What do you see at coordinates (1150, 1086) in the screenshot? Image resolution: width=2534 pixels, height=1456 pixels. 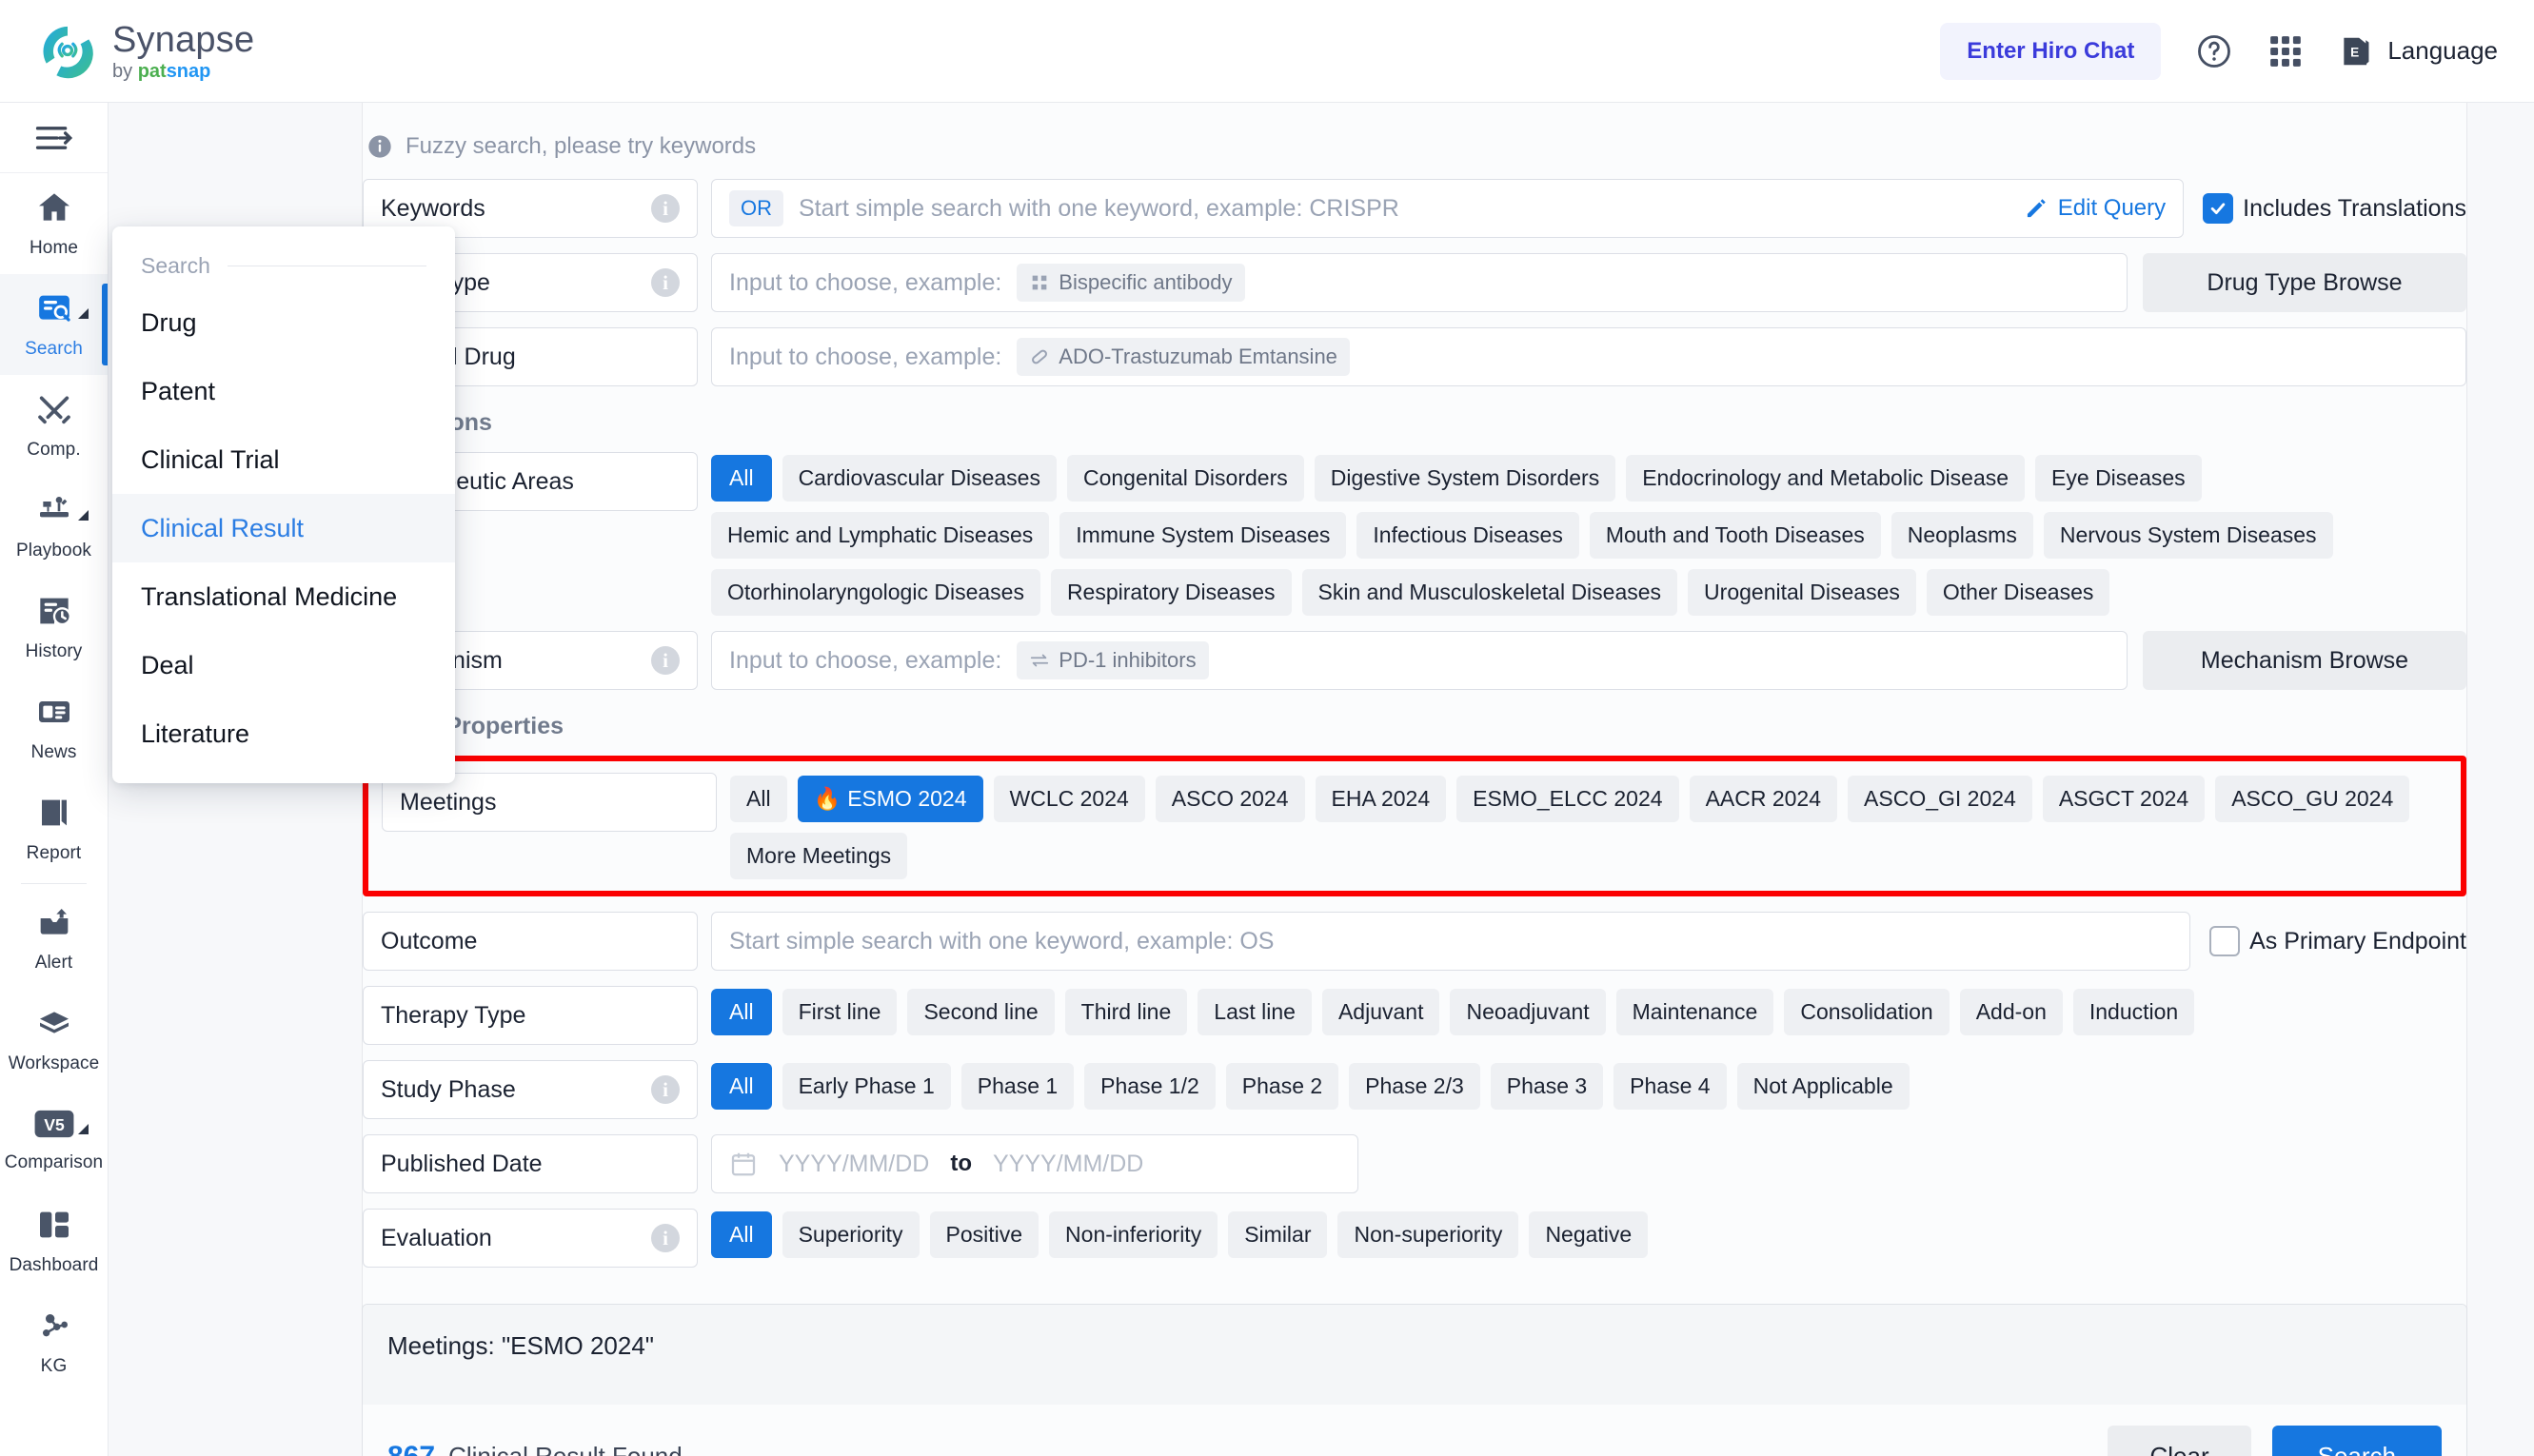 I see `tag-item: Phase 1/2` at bounding box center [1150, 1086].